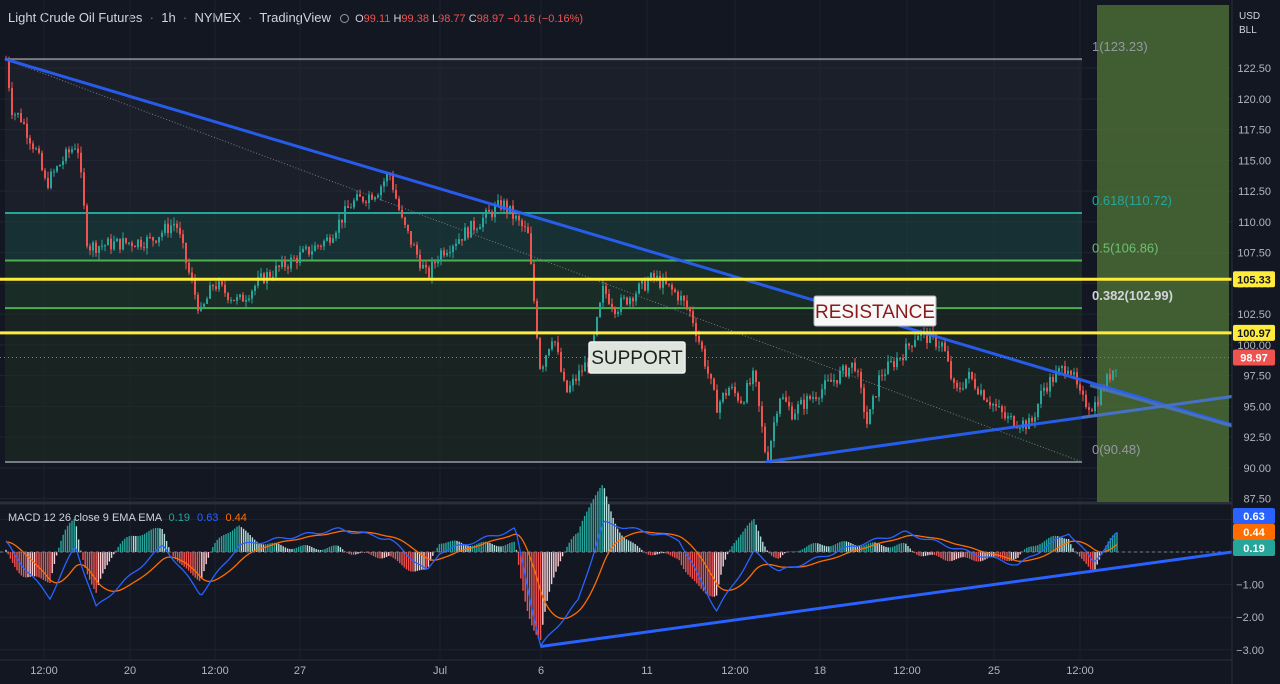 Image resolution: width=1280 pixels, height=684 pixels. I want to click on support-price-badge: 100.97, so click(1254, 334).